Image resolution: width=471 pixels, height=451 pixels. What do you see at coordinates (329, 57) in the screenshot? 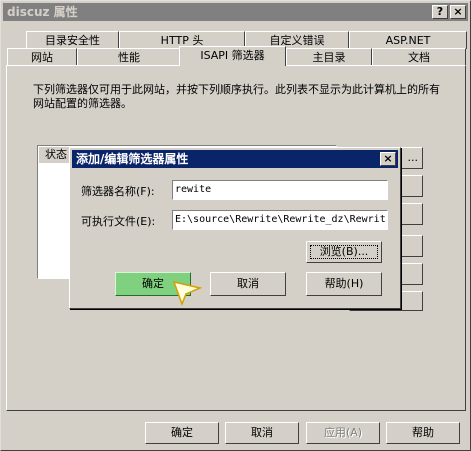
I see `tab-home-directory: 主目录` at bounding box center [329, 57].